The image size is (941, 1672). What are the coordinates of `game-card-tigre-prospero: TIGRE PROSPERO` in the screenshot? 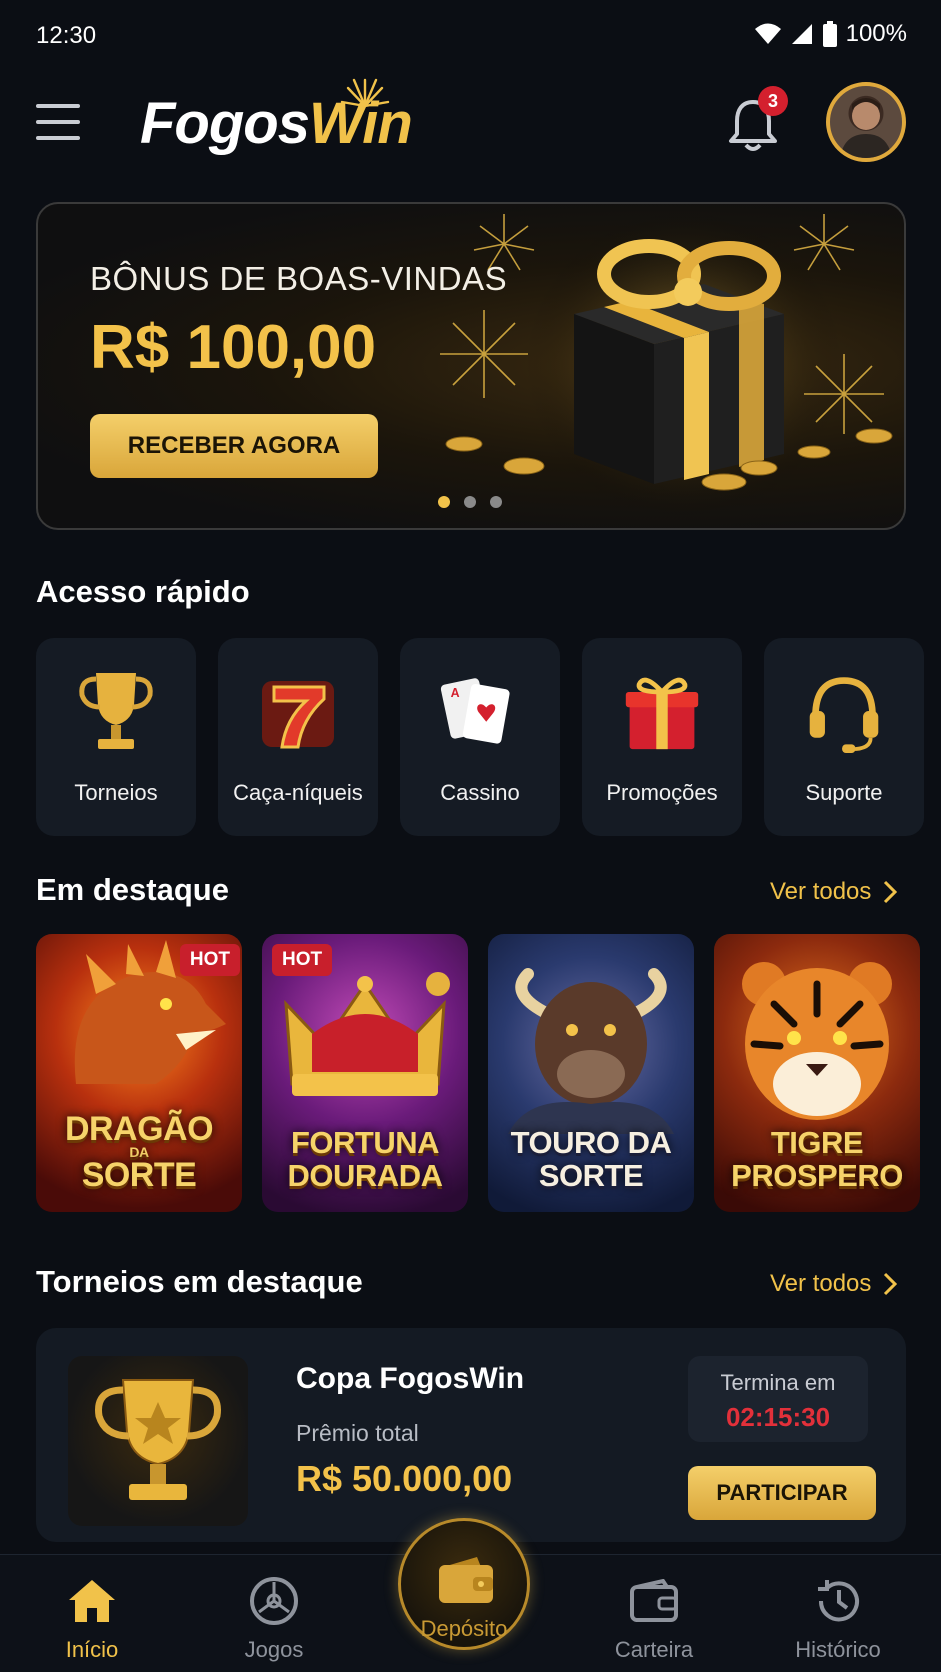 It's located at (817, 1073).